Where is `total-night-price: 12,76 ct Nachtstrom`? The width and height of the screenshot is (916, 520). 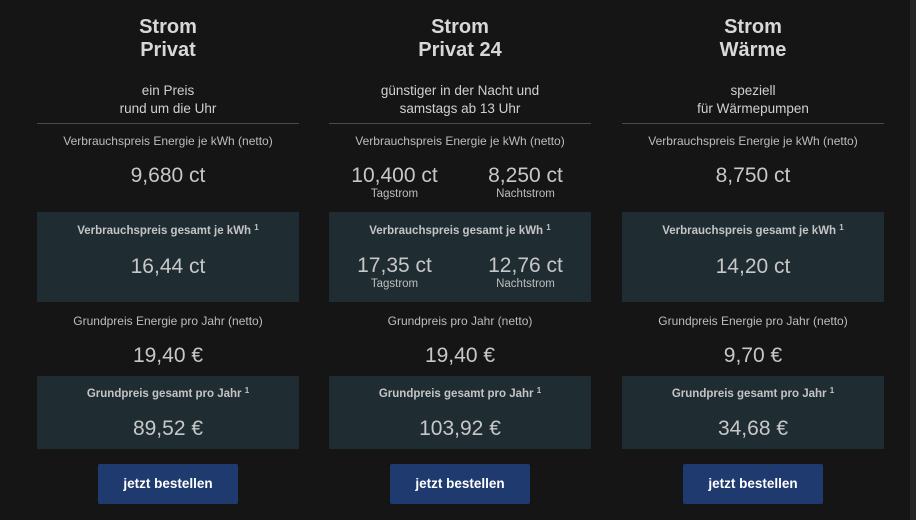 total-night-price: 12,76 ct Nachtstrom is located at coordinates (525, 272).